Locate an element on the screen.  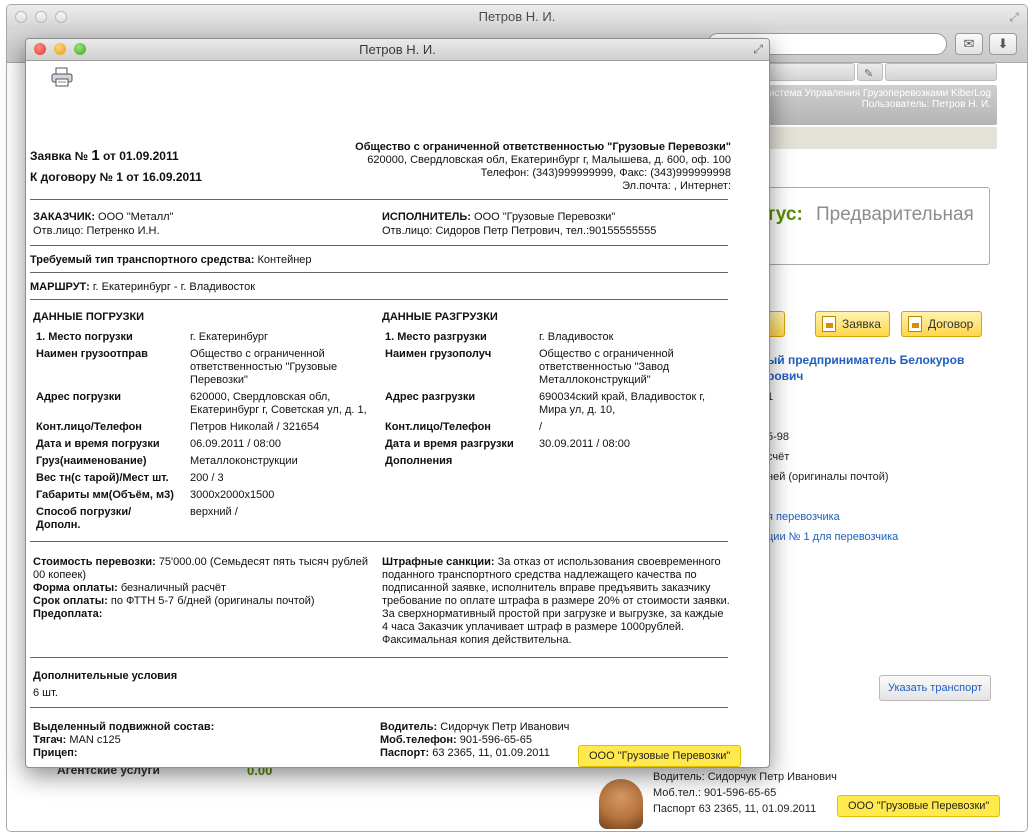
unloading-address-label: Адрес разгрузки is located at coordinates (430, 397).